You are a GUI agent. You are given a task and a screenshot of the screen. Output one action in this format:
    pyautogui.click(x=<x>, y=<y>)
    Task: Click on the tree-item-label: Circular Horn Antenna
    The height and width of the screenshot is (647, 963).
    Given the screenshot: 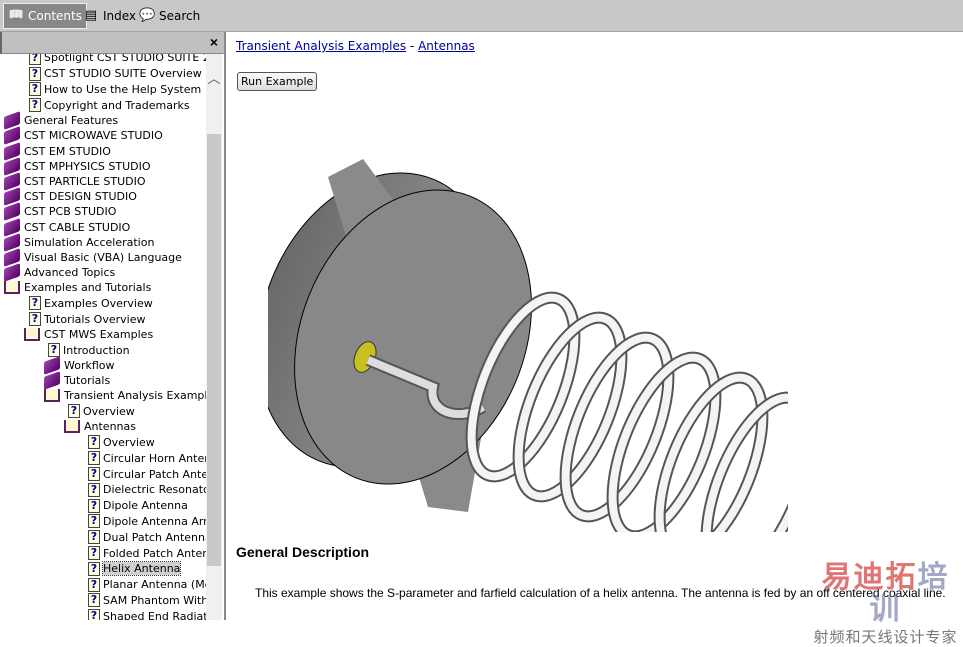 What is the action you would take?
    pyautogui.click(x=154, y=458)
    